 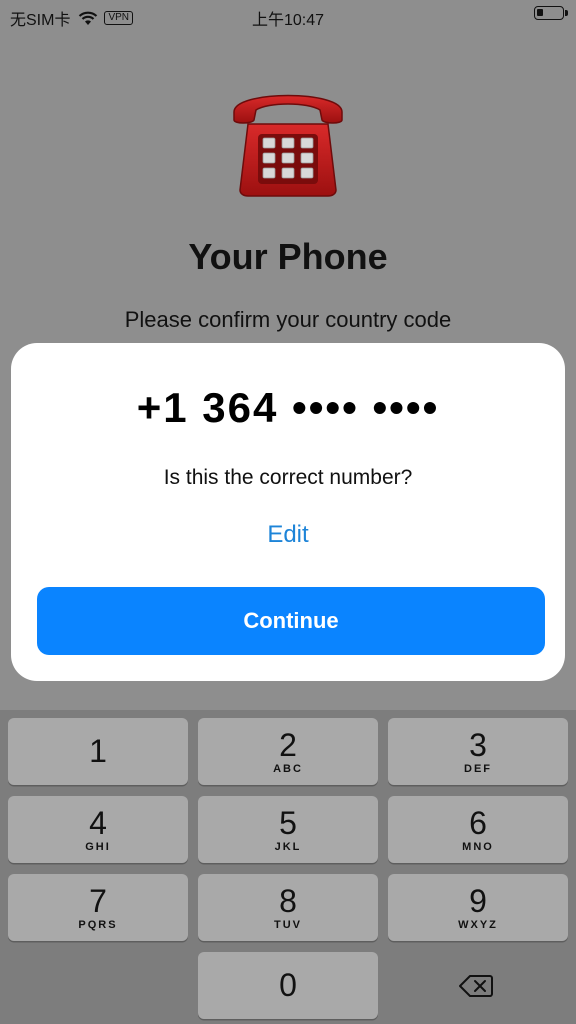 What do you see at coordinates (478, 901) in the screenshot?
I see `key-digit: 9` at bounding box center [478, 901].